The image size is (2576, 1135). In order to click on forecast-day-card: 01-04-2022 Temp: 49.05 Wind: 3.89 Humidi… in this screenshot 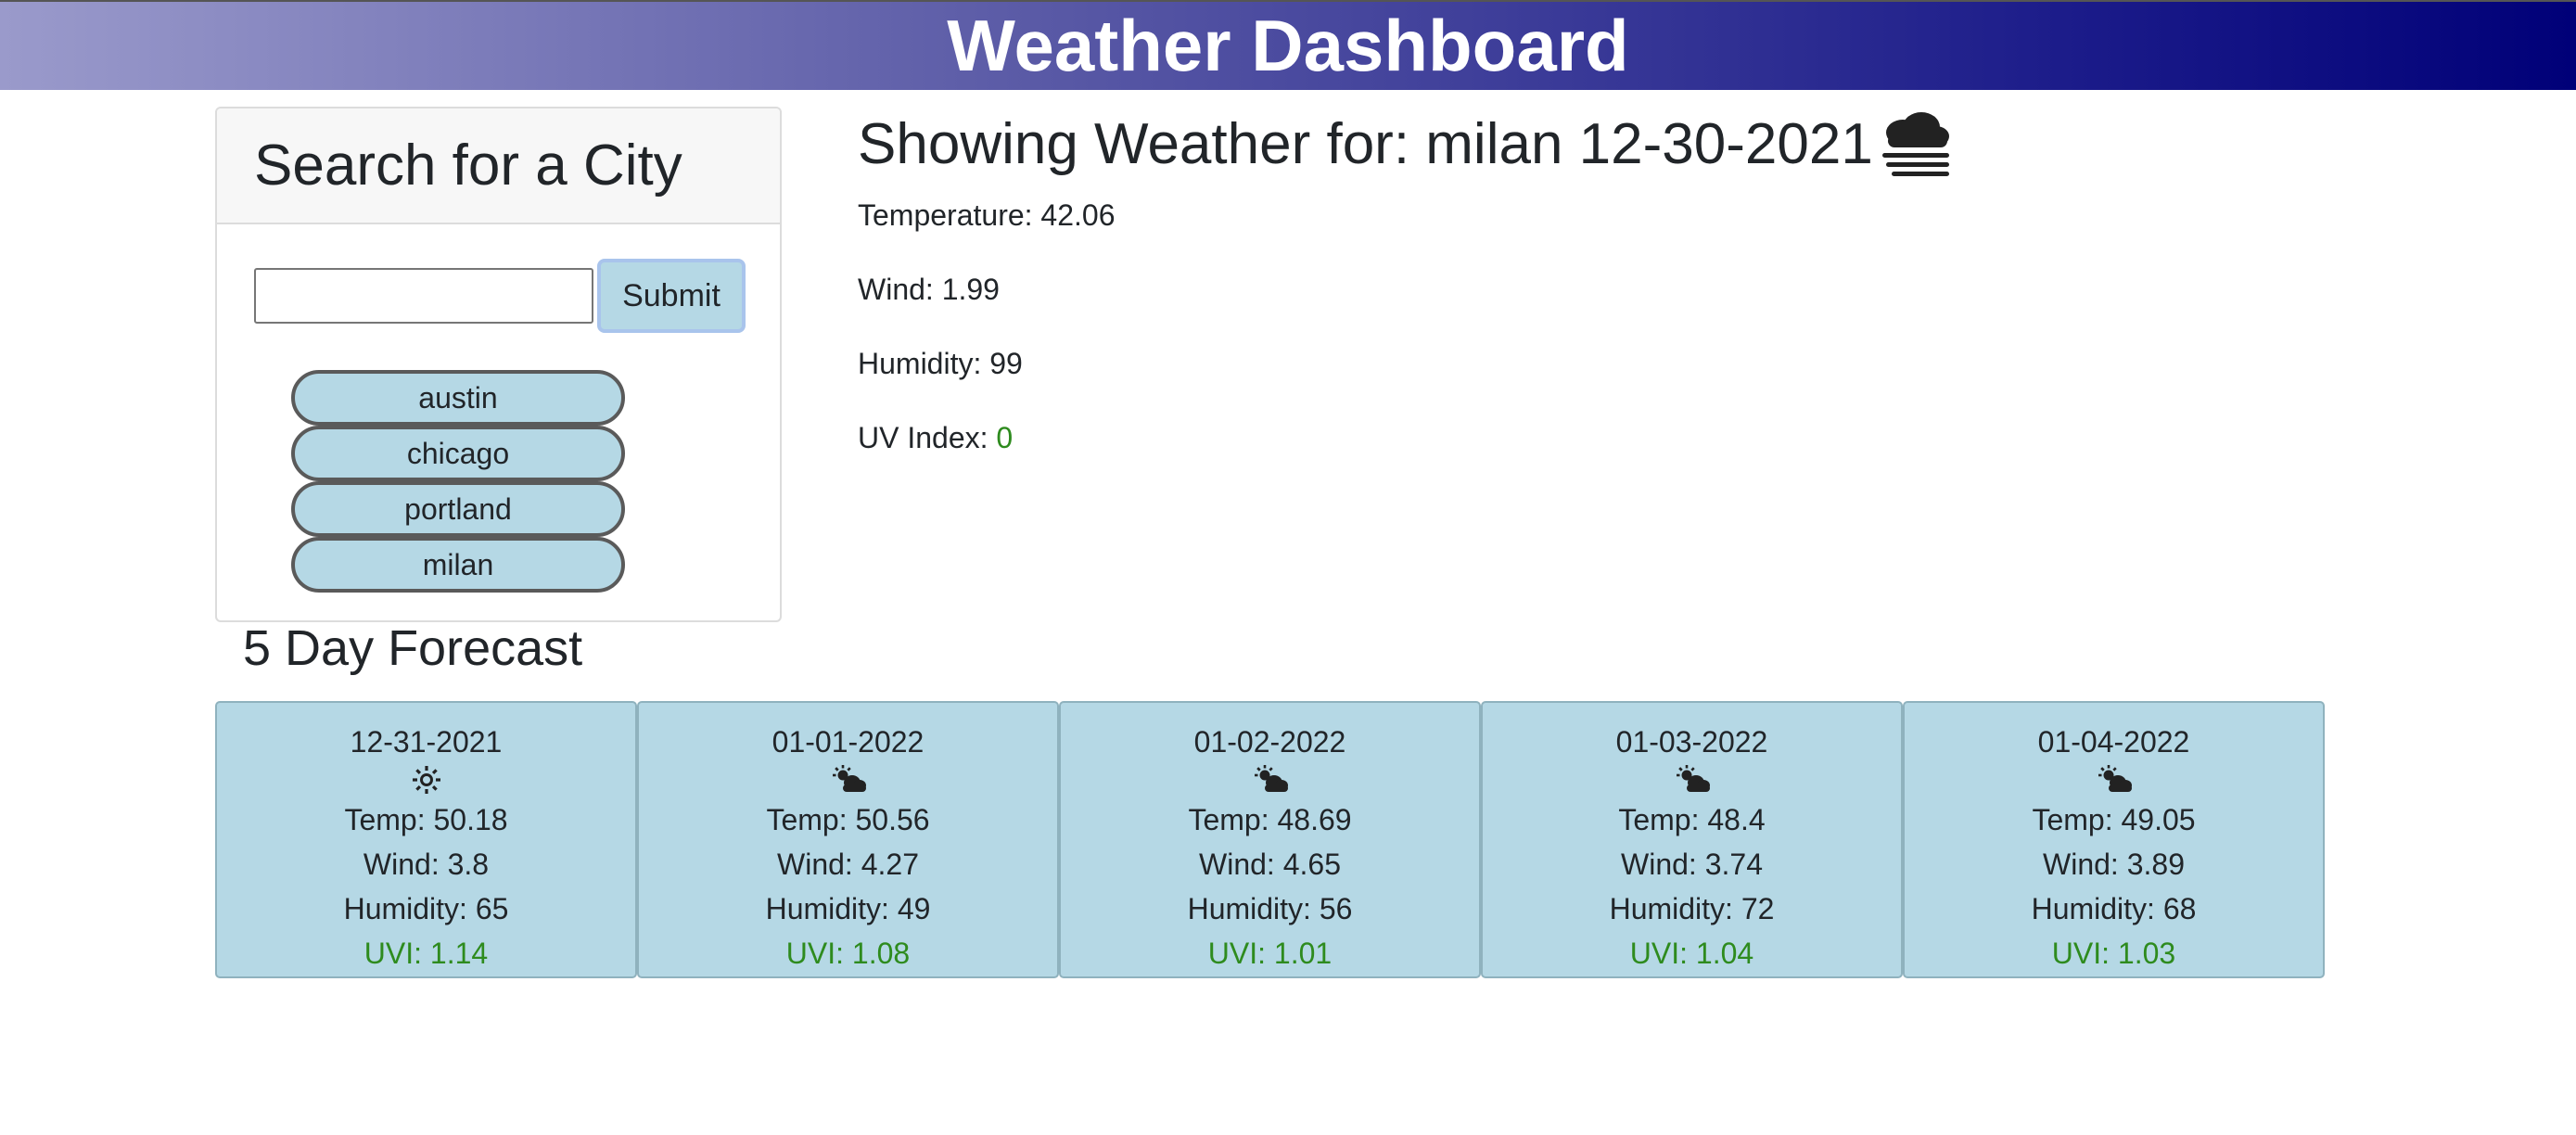, I will do `click(2114, 840)`.